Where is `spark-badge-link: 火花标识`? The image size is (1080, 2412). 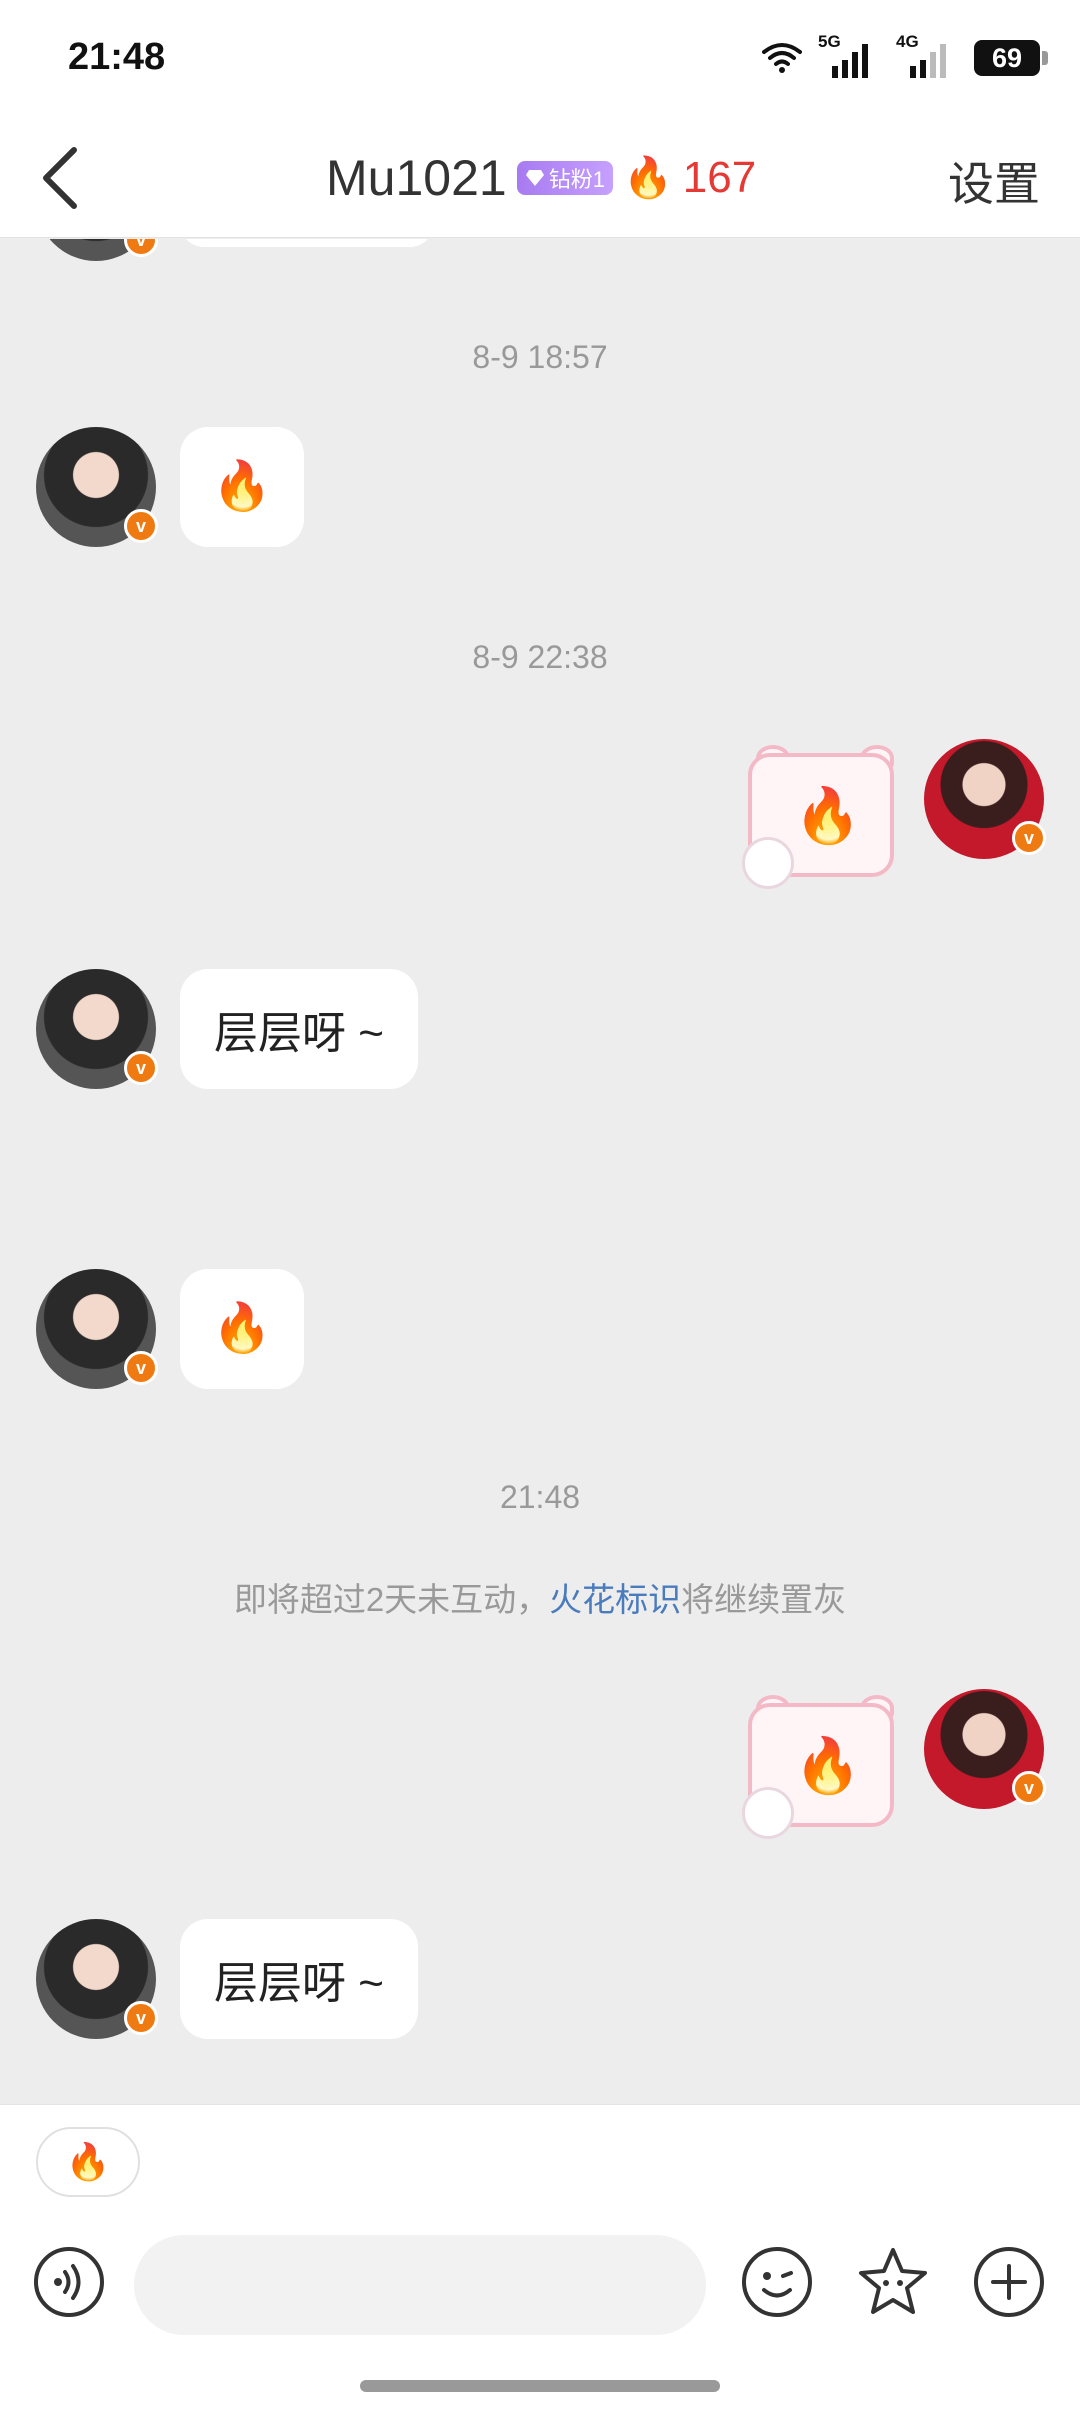
spark-badge-link: 火花标识 is located at coordinates (615, 1599).